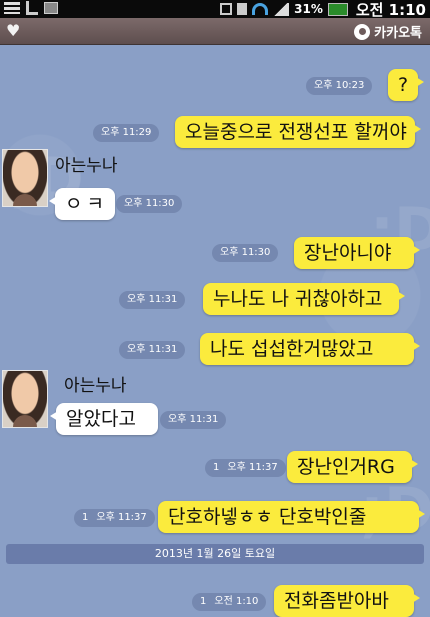  Describe the element at coordinates (13, 30) in the screenshot. I see `heart-icon: ♥` at that location.